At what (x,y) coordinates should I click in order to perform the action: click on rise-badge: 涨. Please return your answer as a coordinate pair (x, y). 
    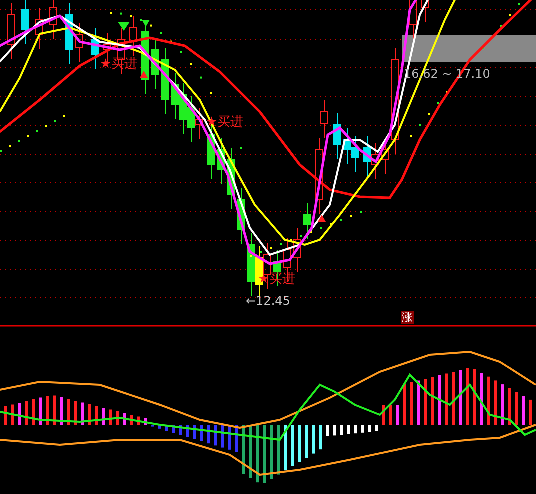
    Looking at the image, I should click on (407, 317).